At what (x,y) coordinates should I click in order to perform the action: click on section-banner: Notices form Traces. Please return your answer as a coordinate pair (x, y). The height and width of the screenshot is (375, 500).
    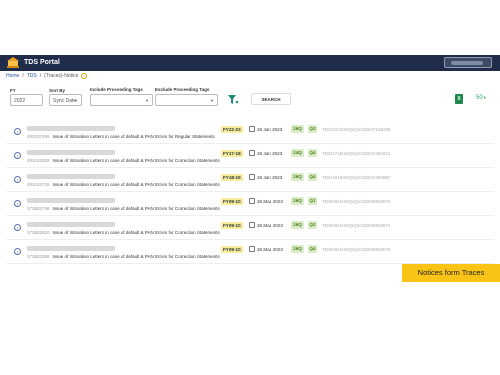
    Looking at the image, I should click on (451, 273).